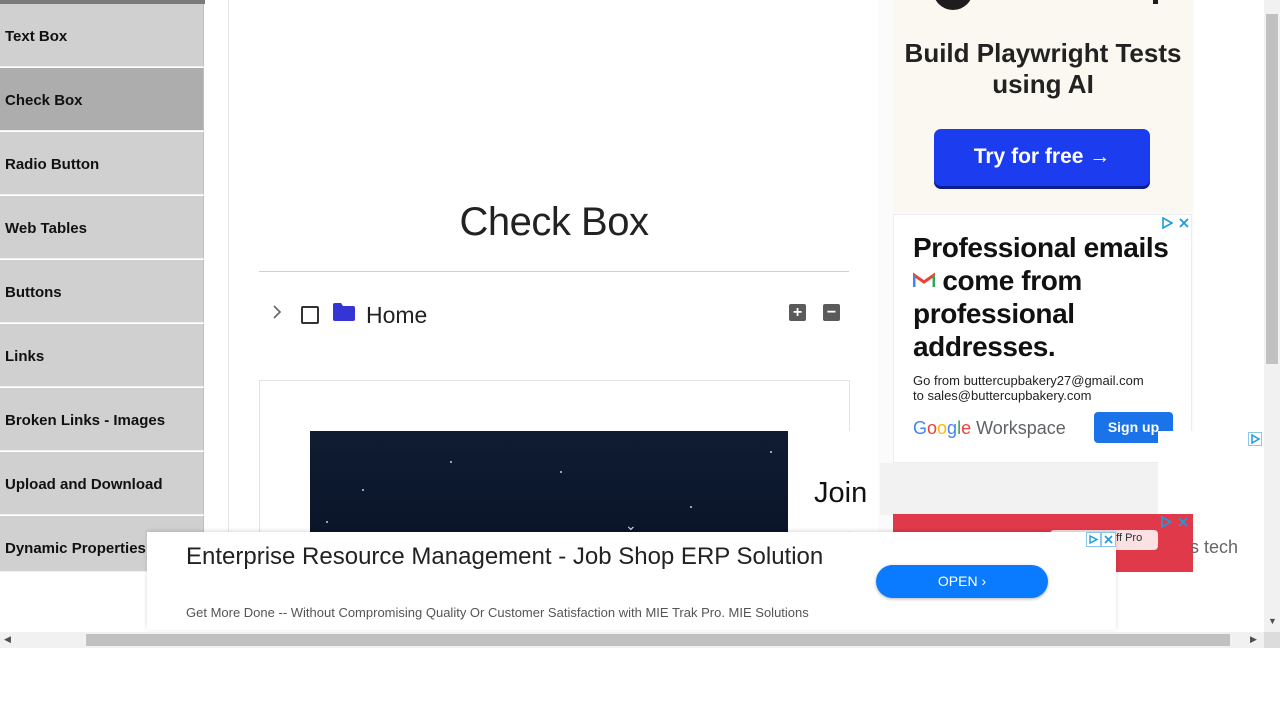  What do you see at coordinates (44, 100) in the screenshot?
I see `sidebar-item-label: Check Box` at bounding box center [44, 100].